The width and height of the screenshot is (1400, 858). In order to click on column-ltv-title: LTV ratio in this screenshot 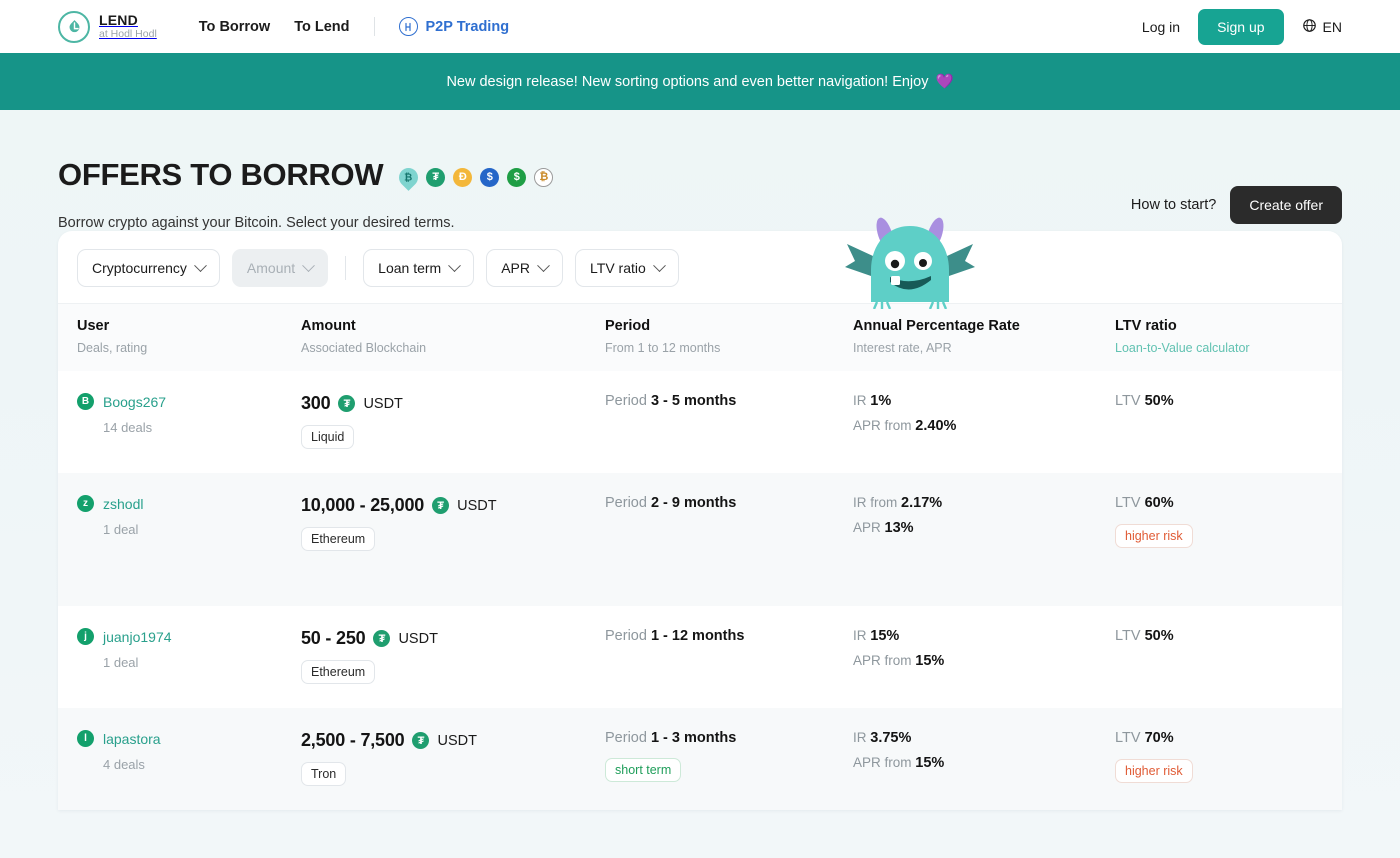, I will do `click(1146, 326)`.